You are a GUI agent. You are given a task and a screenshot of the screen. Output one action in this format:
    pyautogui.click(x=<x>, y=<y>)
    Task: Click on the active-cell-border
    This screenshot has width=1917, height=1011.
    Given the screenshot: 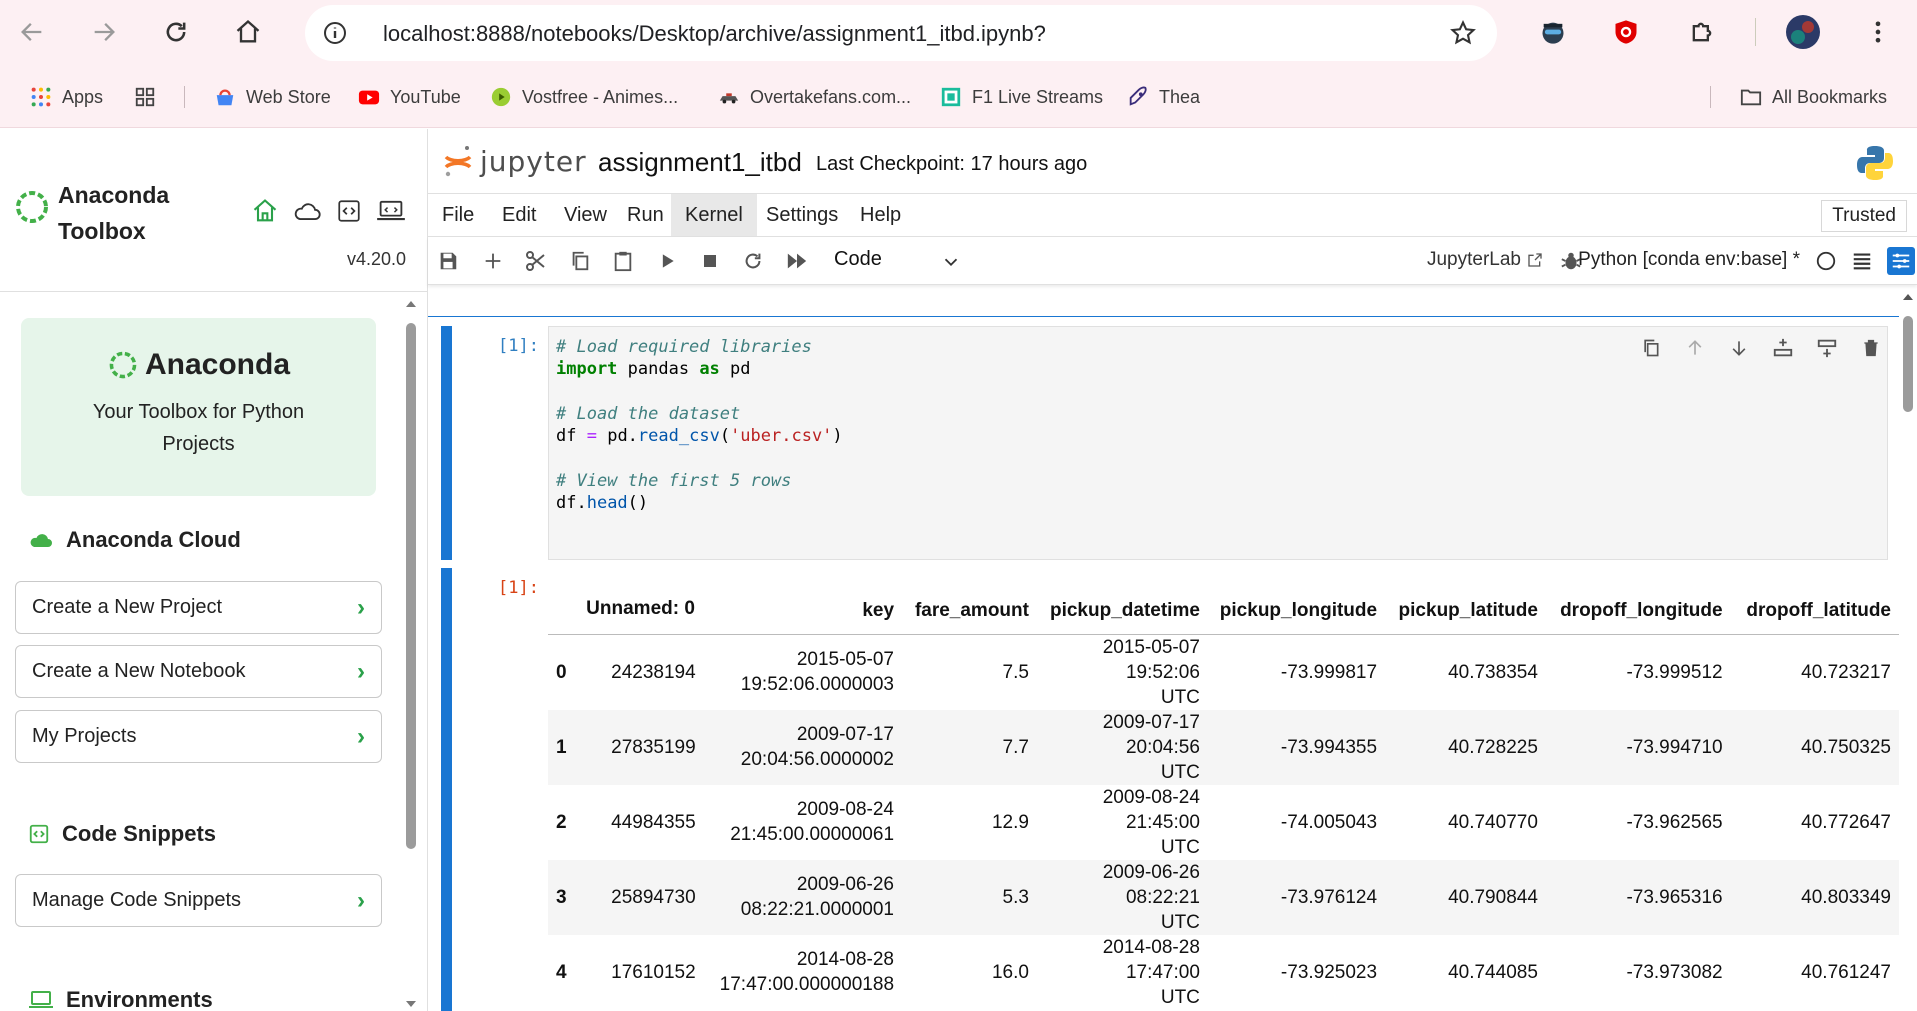 What is the action you would take?
    pyautogui.click(x=1163, y=316)
    